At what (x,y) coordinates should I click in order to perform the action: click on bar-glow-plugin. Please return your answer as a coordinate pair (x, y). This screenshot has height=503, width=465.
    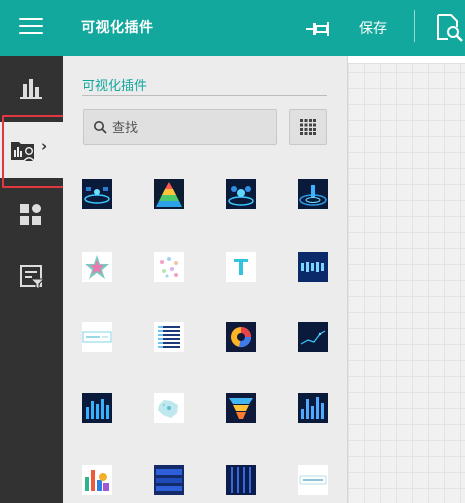
    Looking at the image, I should click on (97, 408).